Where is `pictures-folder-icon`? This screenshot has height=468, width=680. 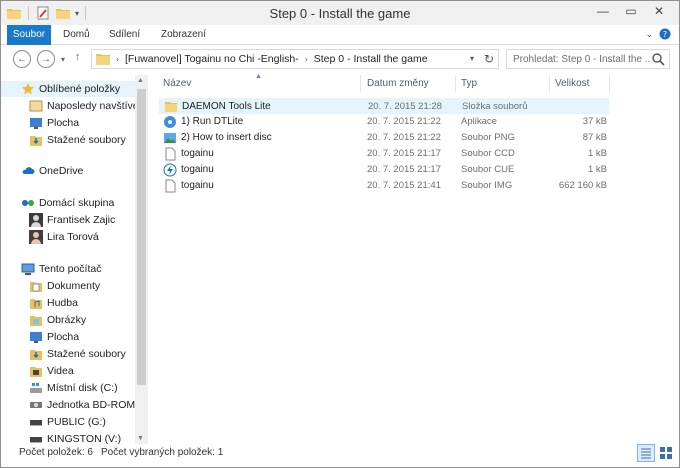
pictures-folder-icon is located at coordinates (36, 321).